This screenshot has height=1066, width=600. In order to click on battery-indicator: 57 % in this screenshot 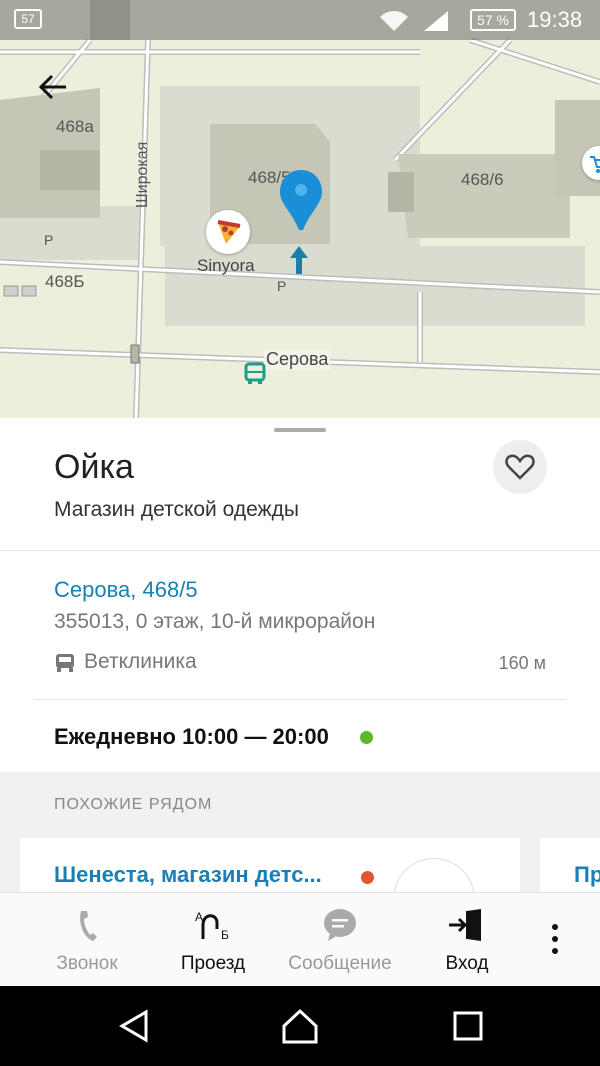, I will do `click(493, 20)`.